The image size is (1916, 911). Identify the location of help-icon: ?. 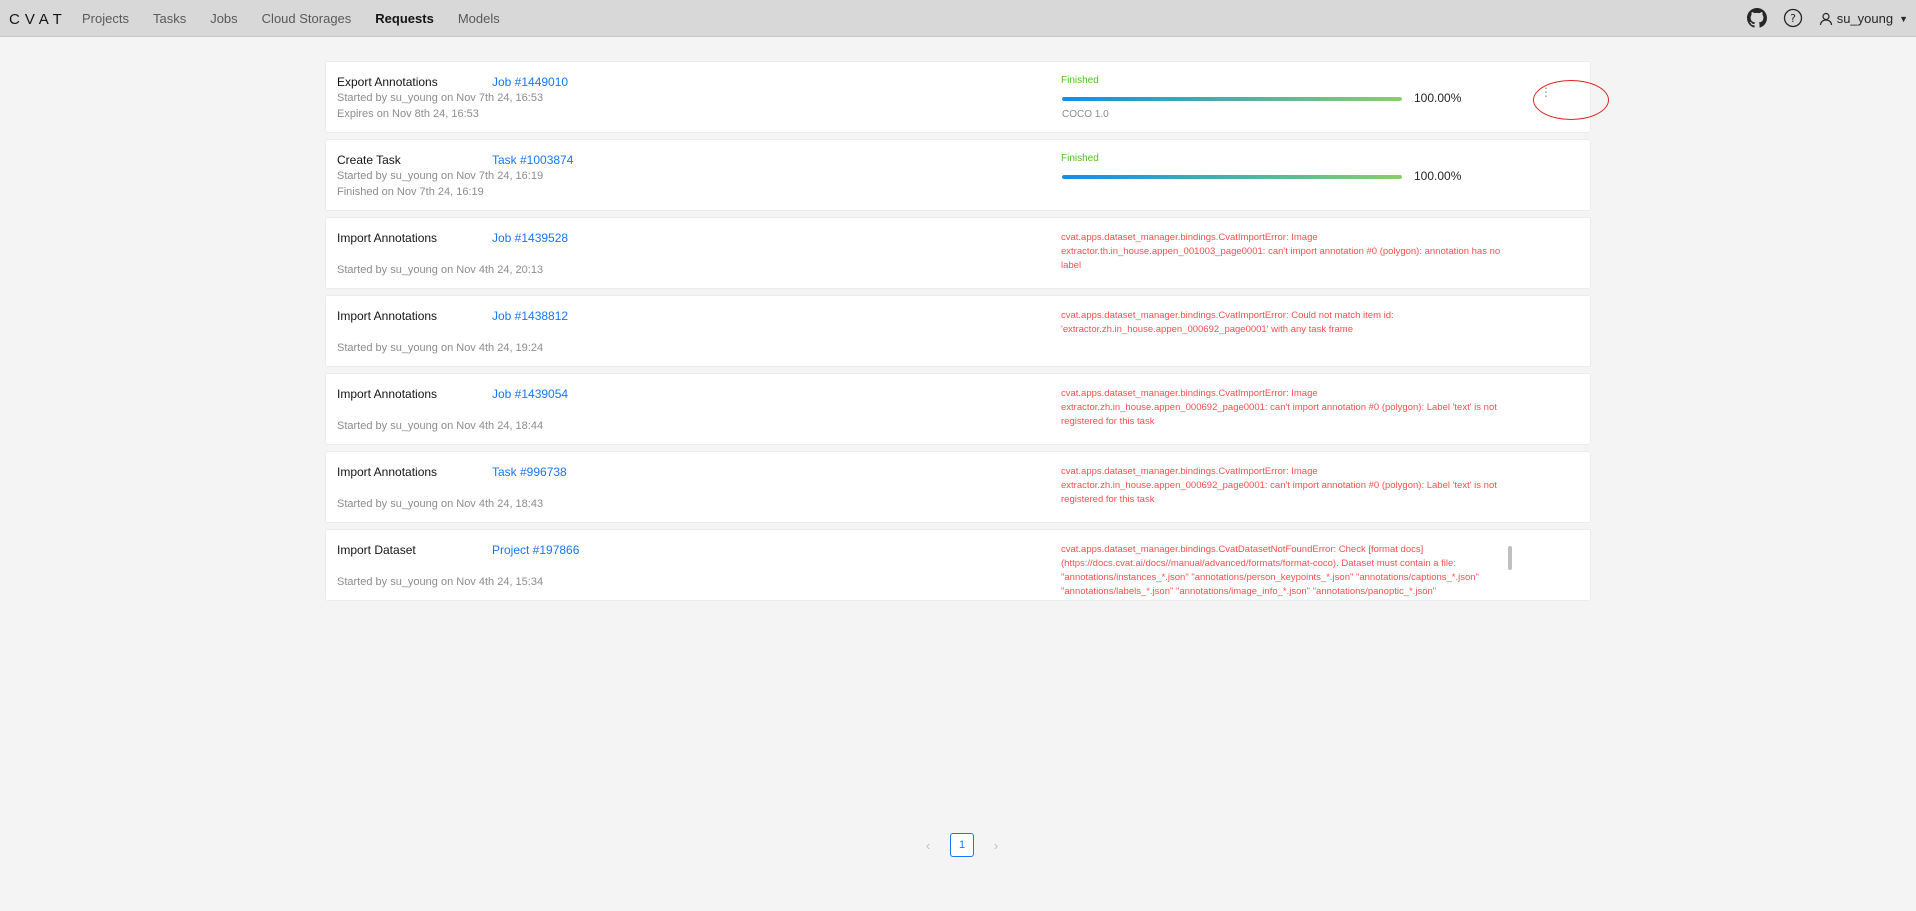
(1794, 19).